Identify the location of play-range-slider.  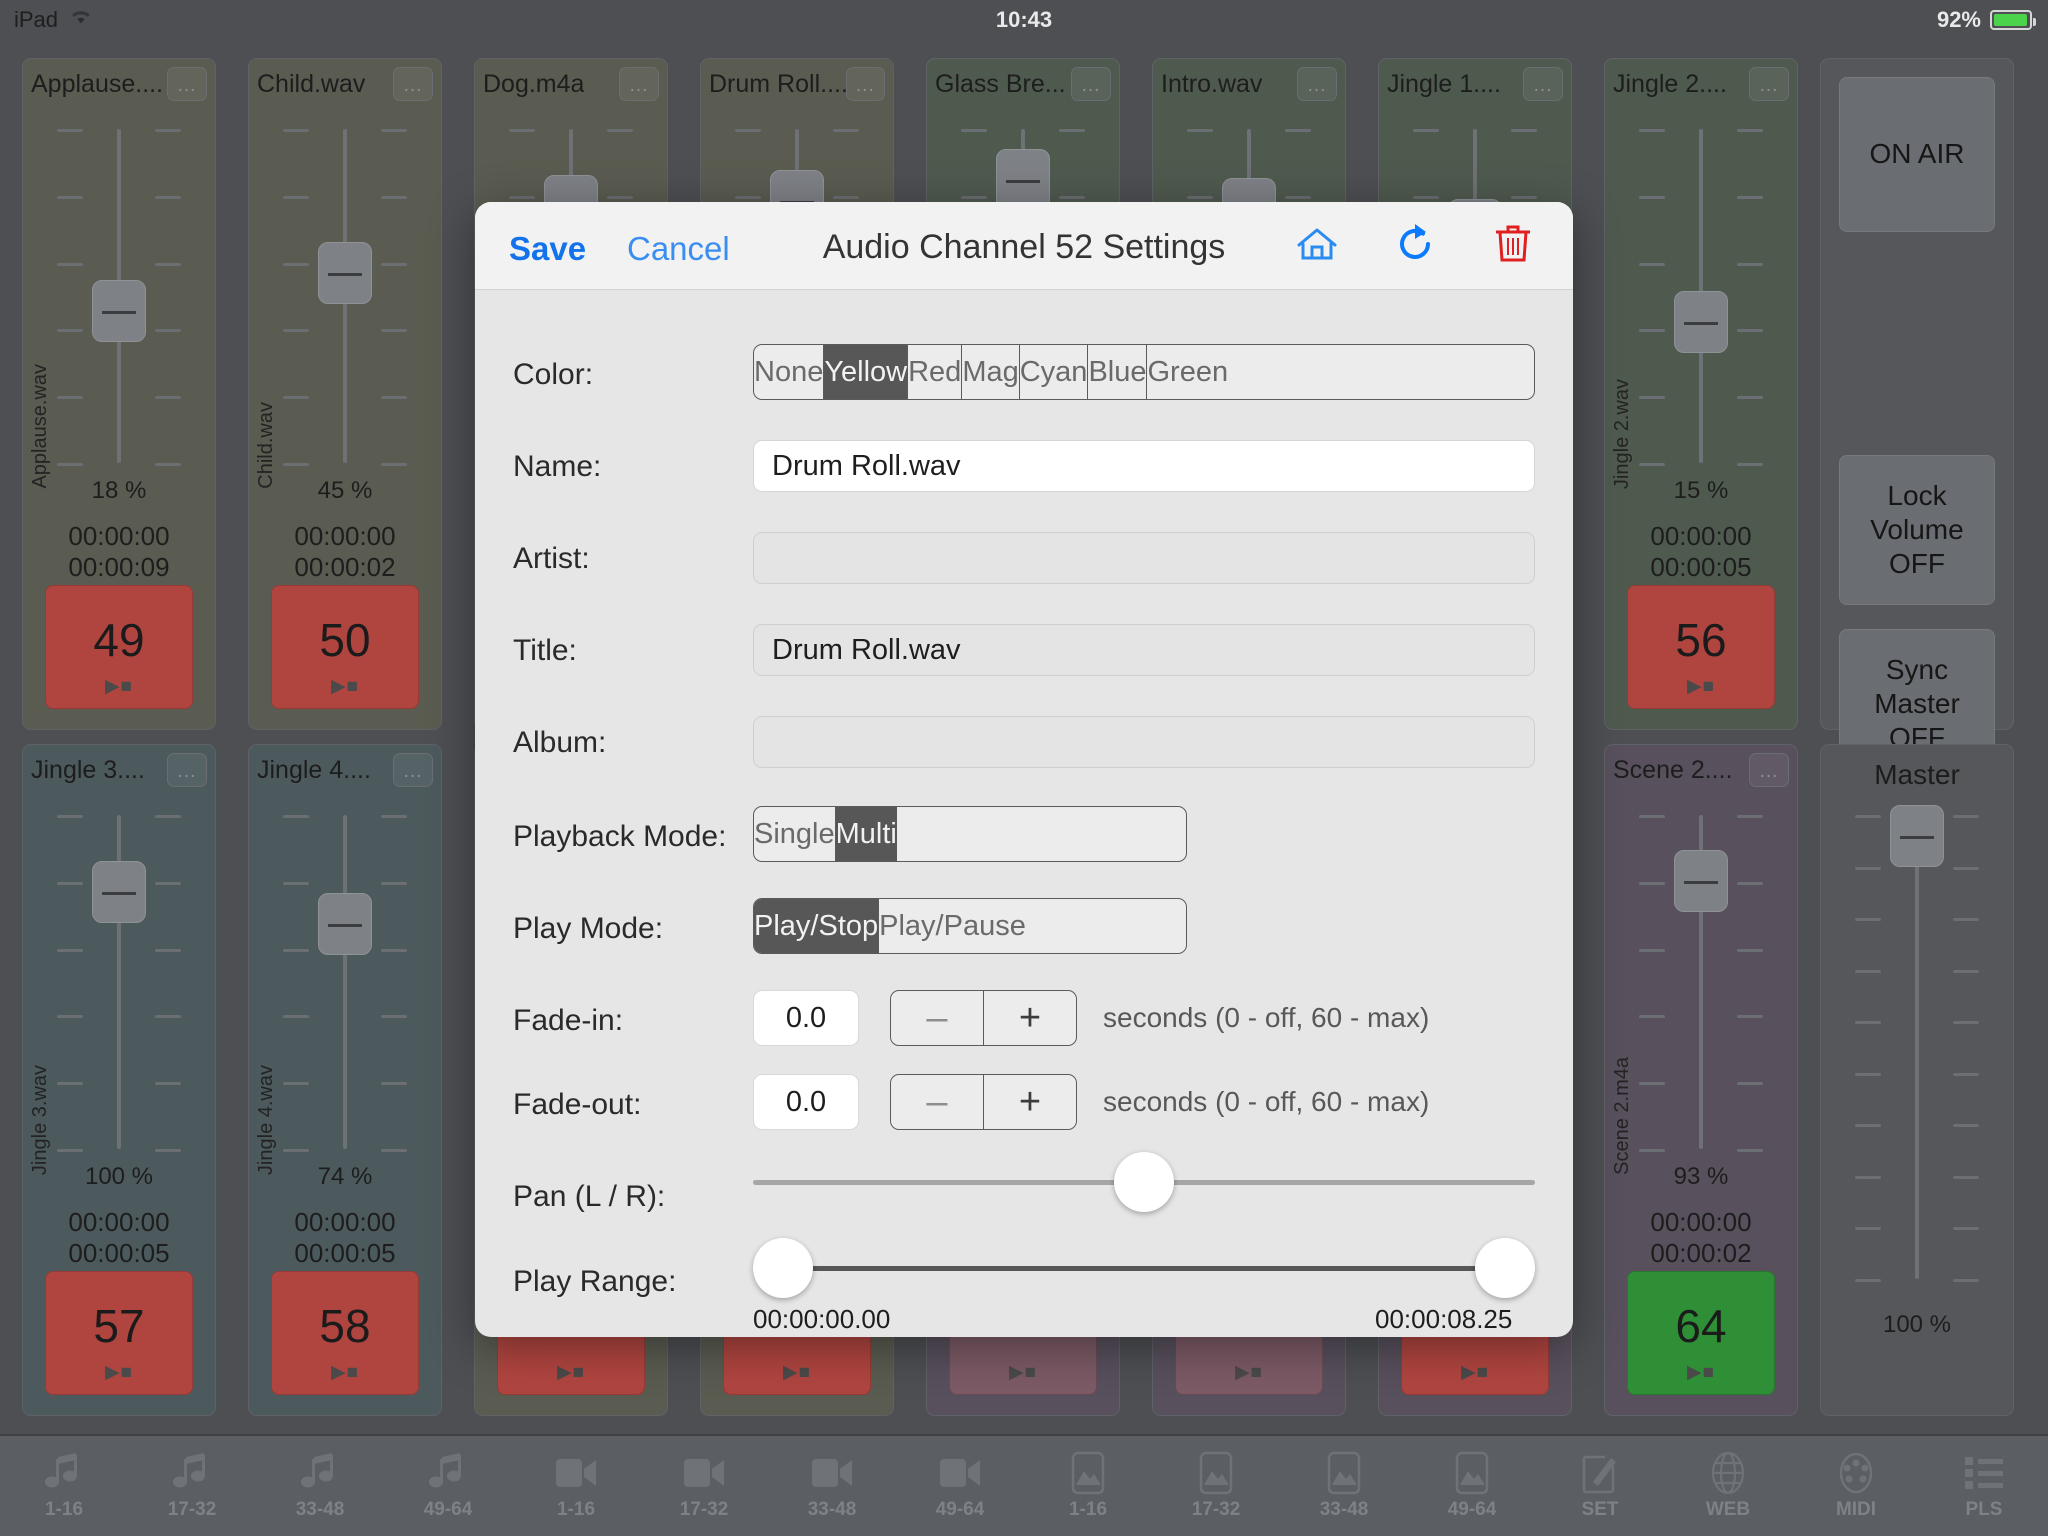
(1144, 1268).